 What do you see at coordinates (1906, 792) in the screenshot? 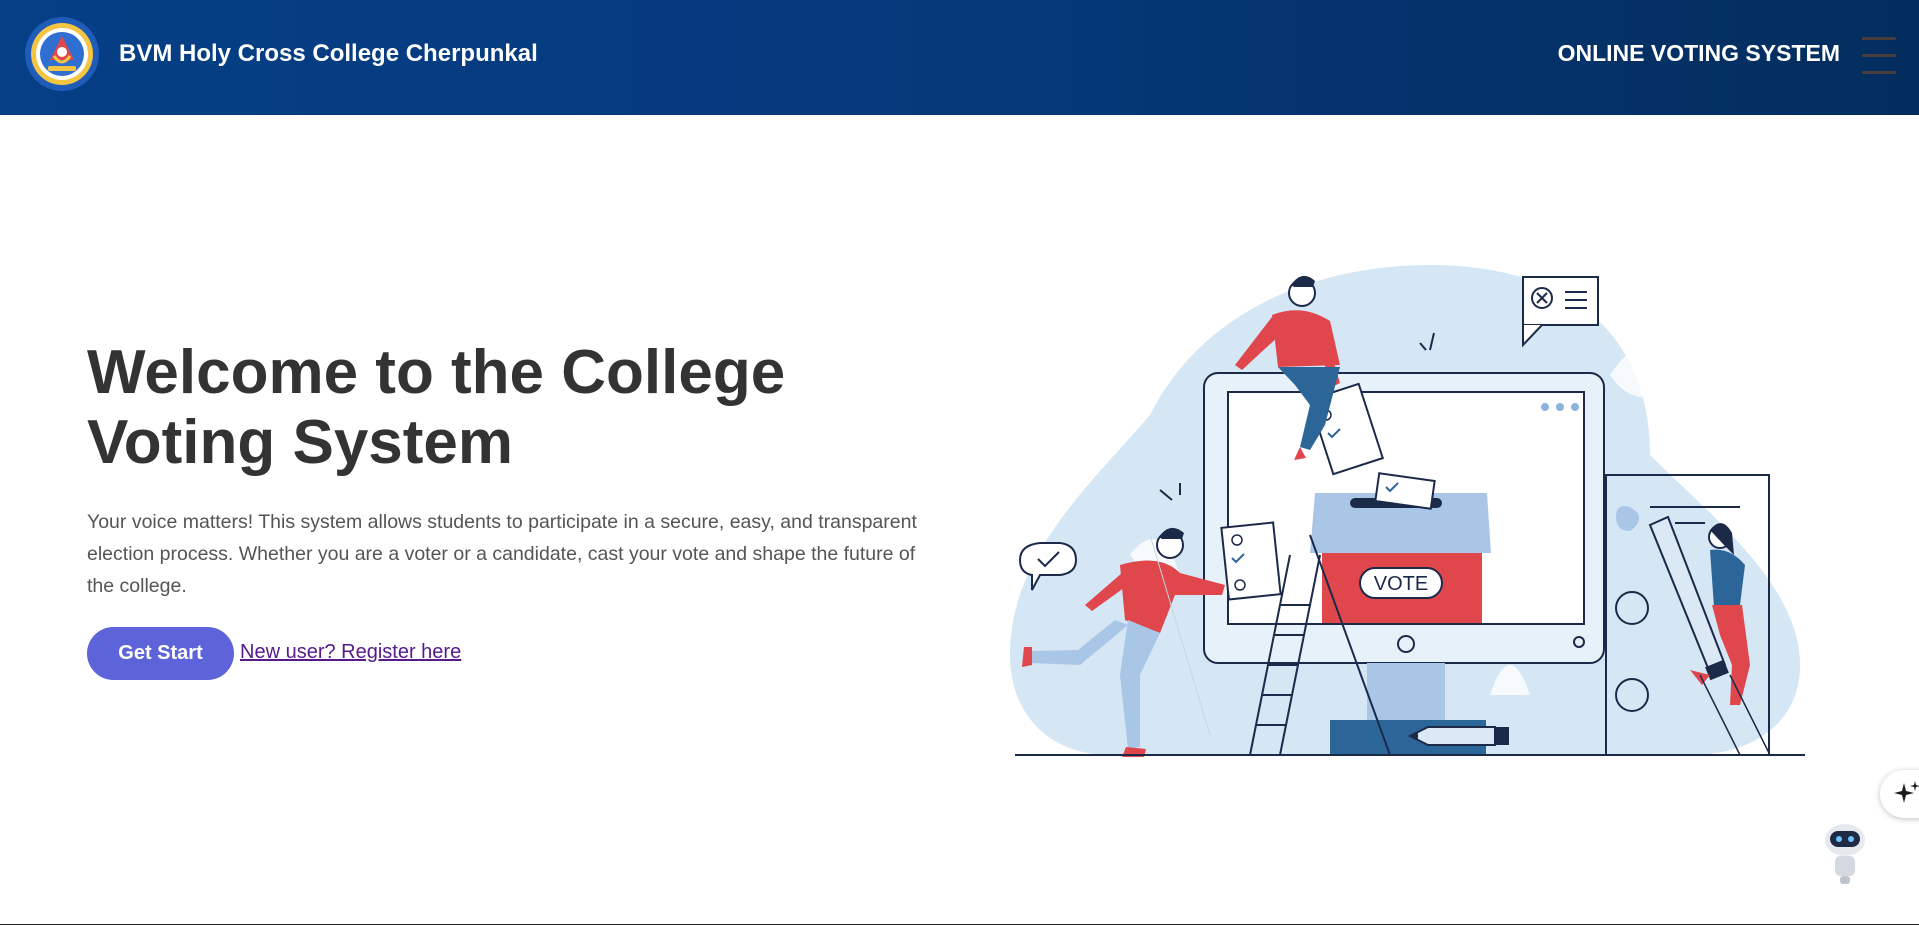
I see `sparkle-icon` at bounding box center [1906, 792].